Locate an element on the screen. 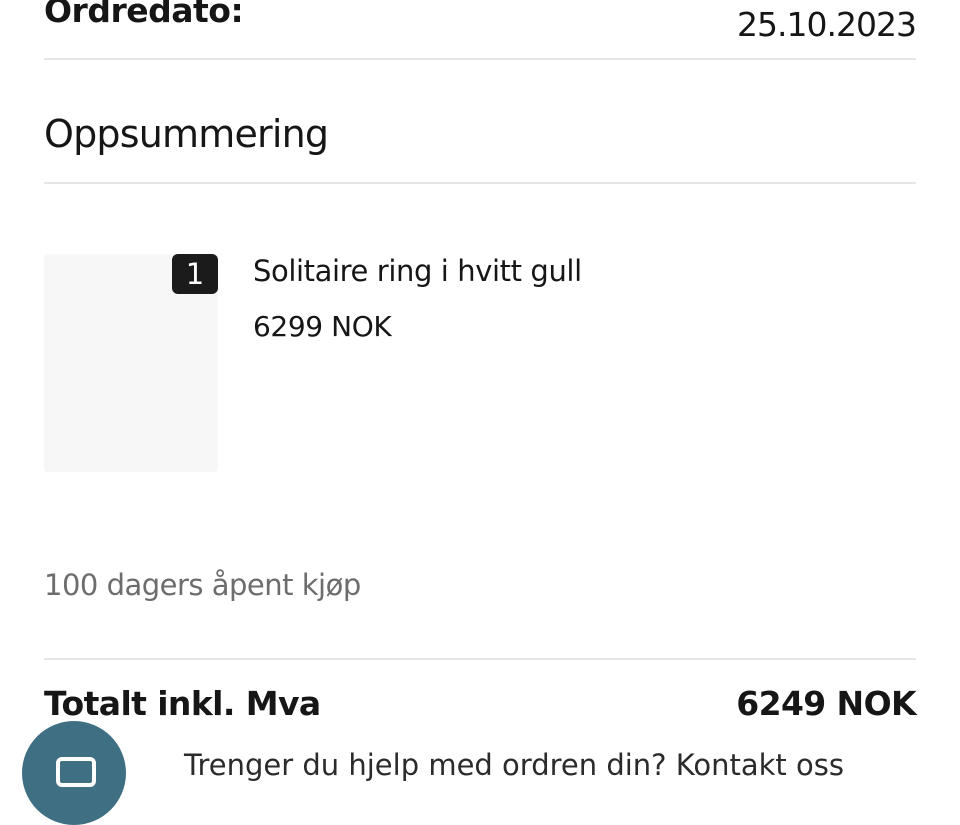 The height and width of the screenshot is (825, 960). total-value: 6249 NOK is located at coordinates (826, 703).